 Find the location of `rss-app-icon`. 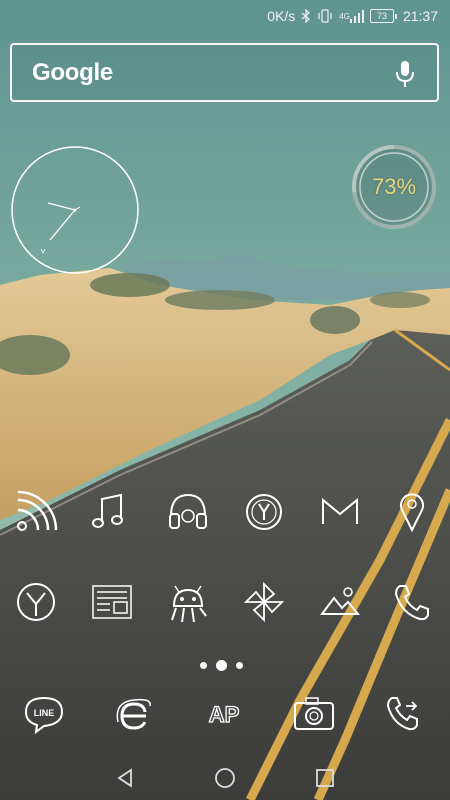

rss-app-icon is located at coordinates (36, 512).